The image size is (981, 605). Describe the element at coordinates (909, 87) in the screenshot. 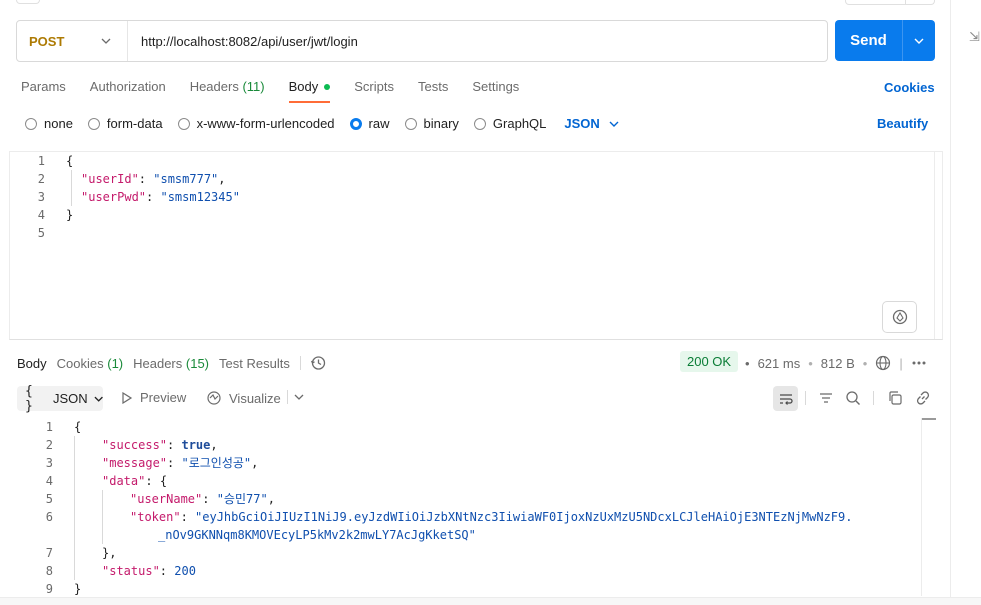

I see `cookies-link: Cookies` at that location.